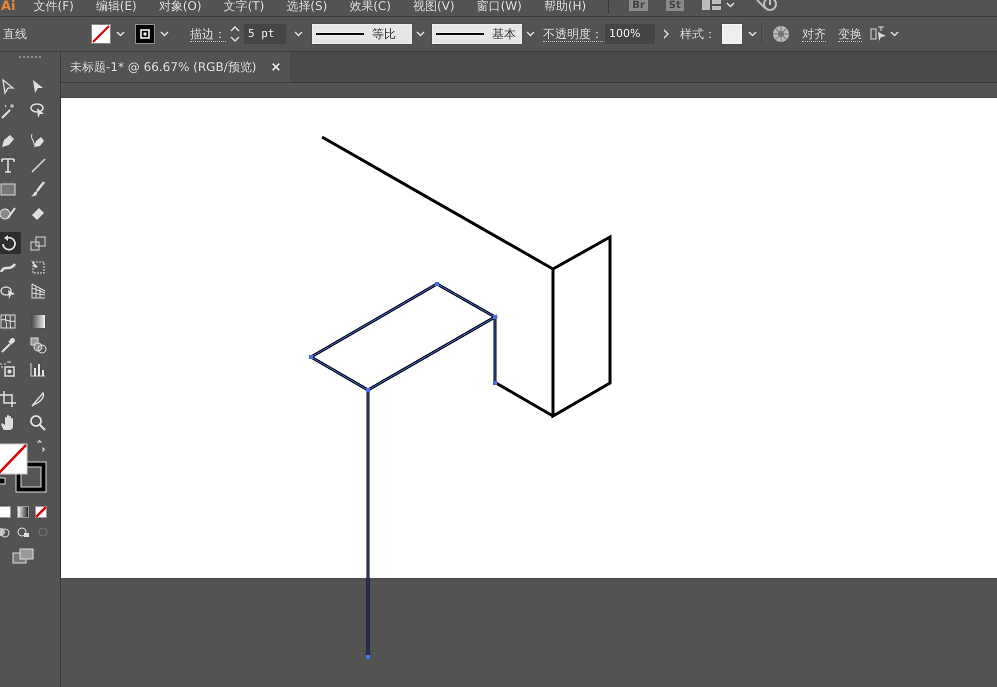 The image size is (997, 687). I want to click on column-graph-icon, so click(38, 369).